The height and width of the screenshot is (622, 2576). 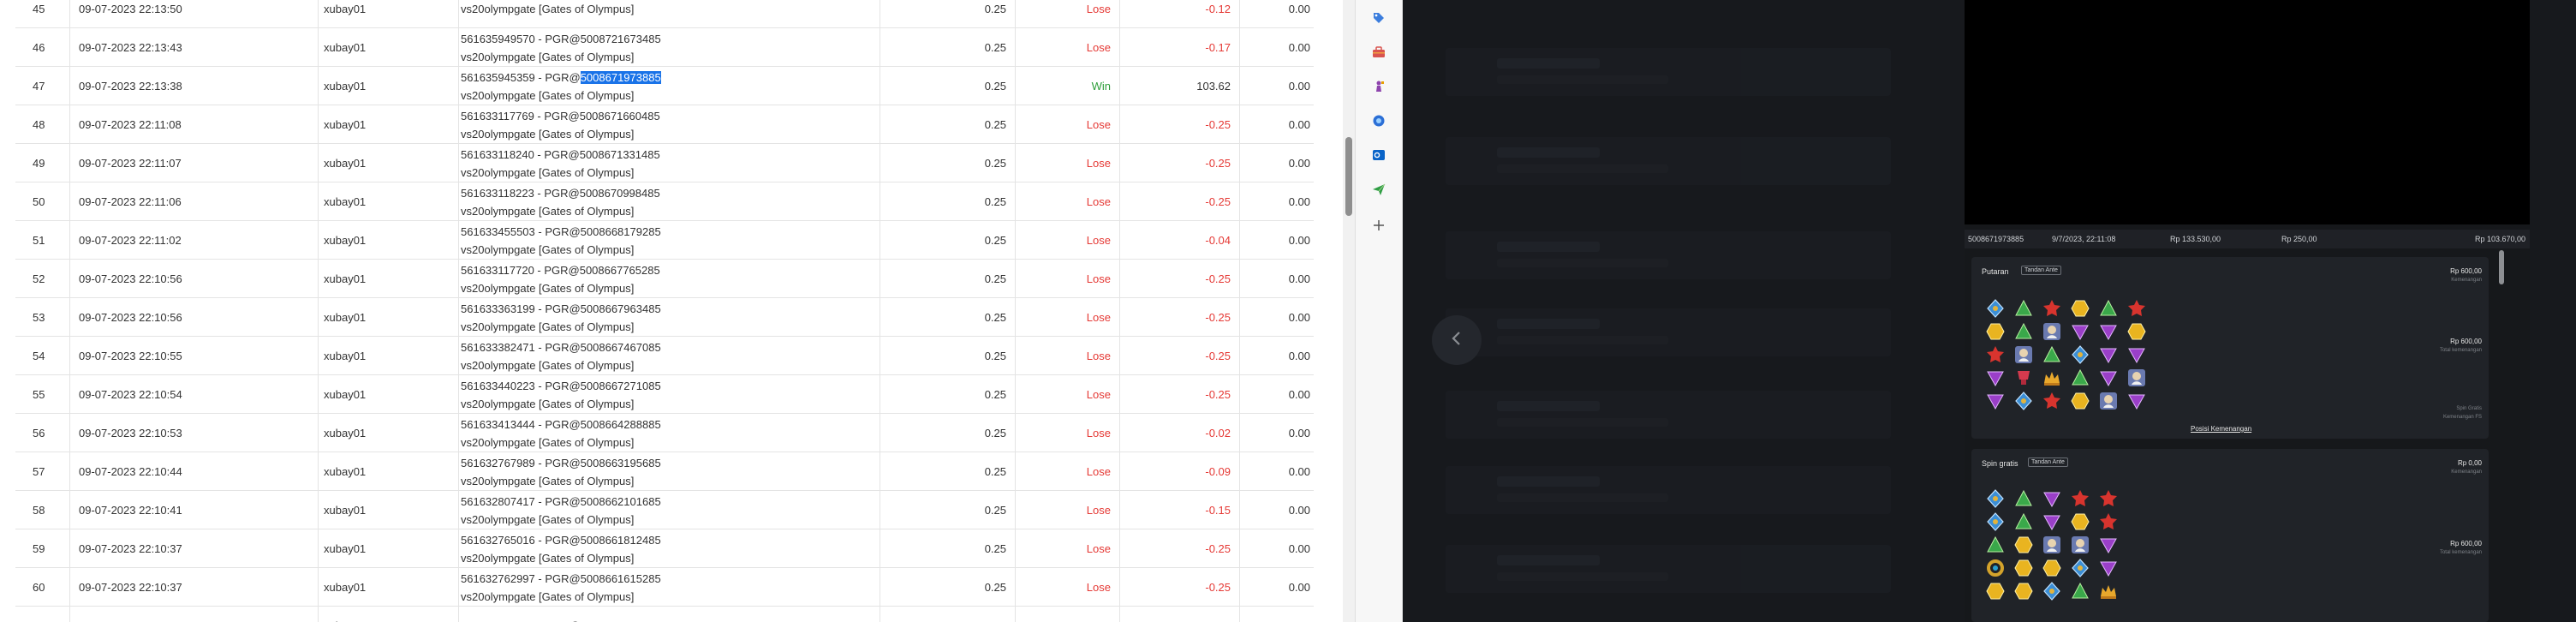 What do you see at coordinates (42, 240) in the screenshot?
I see `row-number: 51` at bounding box center [42, 240].